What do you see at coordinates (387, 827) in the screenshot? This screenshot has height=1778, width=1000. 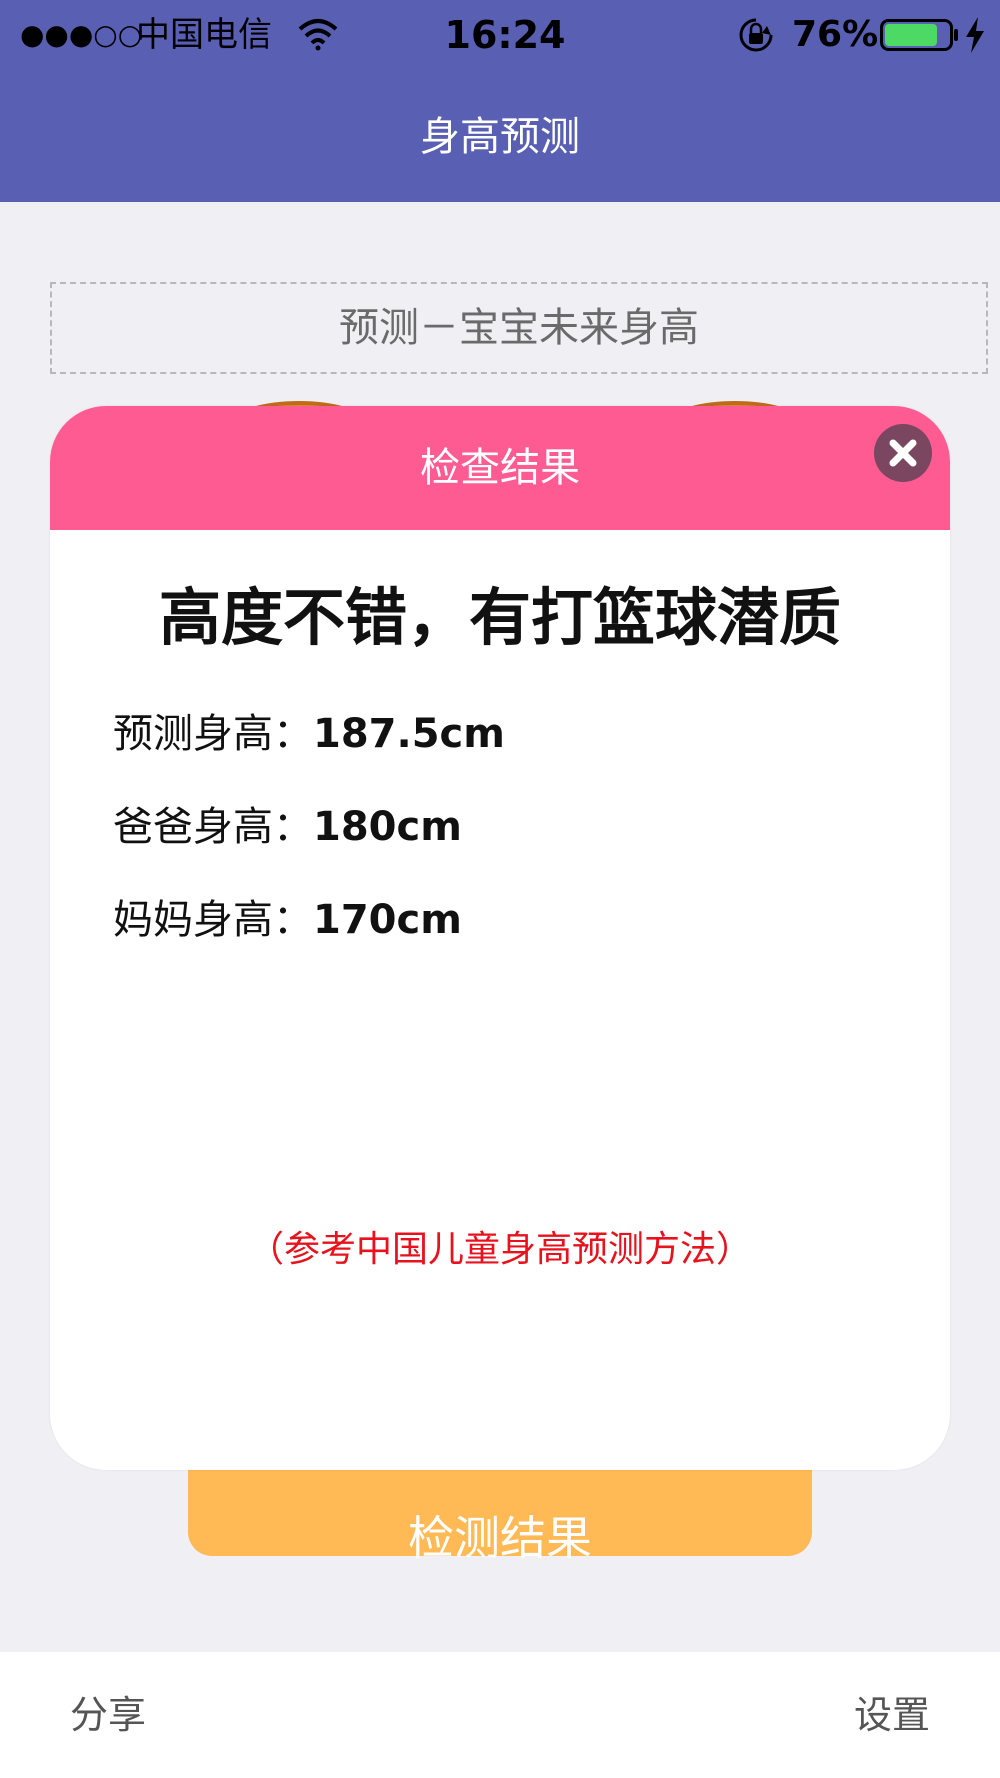 I see `father-height-value: 180cm` at bounding box center [387, 827].